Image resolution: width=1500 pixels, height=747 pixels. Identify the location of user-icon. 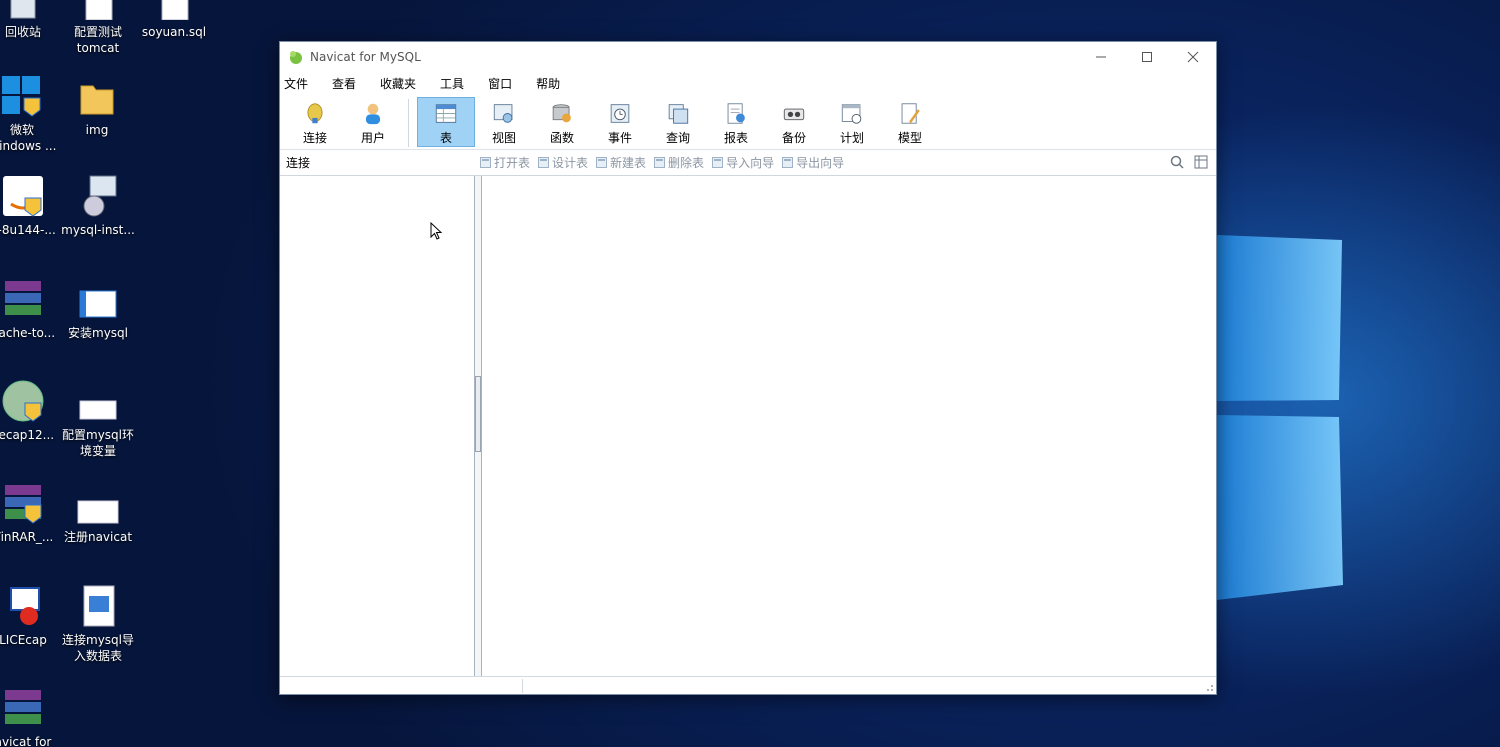
(373, 114).